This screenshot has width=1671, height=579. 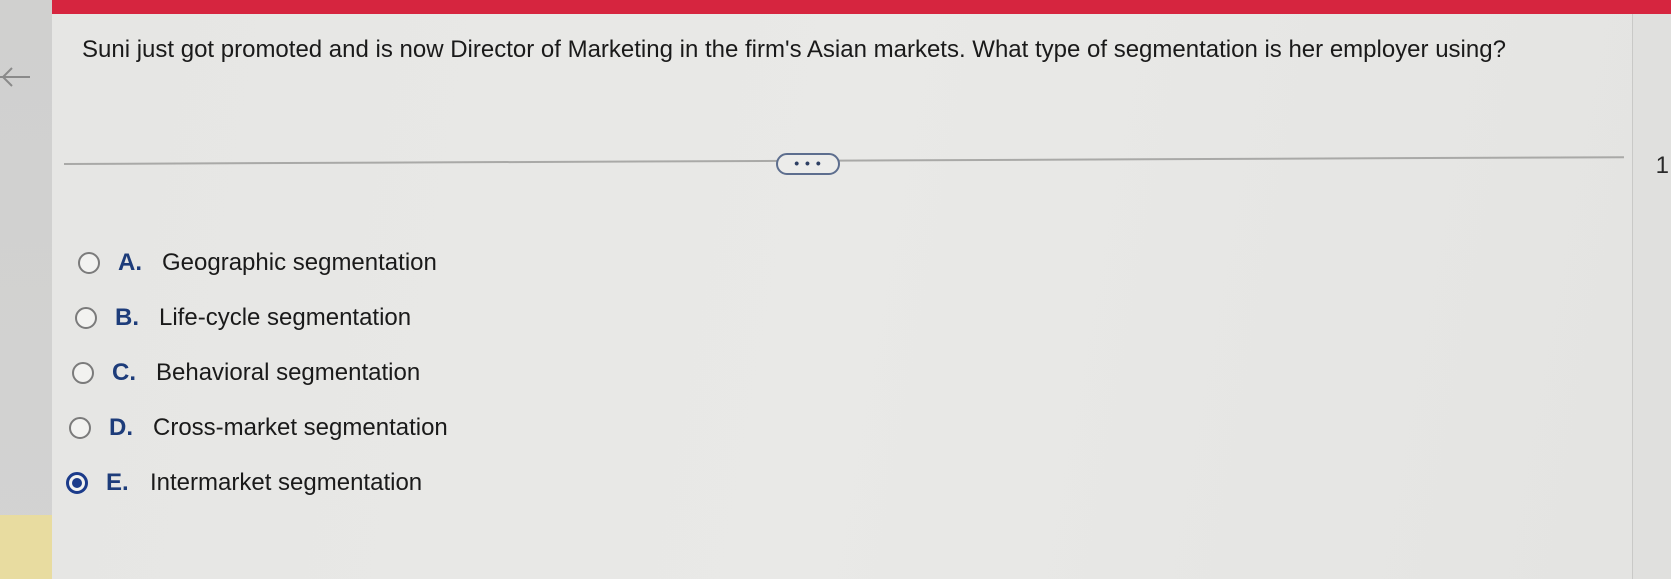 I want to click on section-divider, so click(x=843, y=160).